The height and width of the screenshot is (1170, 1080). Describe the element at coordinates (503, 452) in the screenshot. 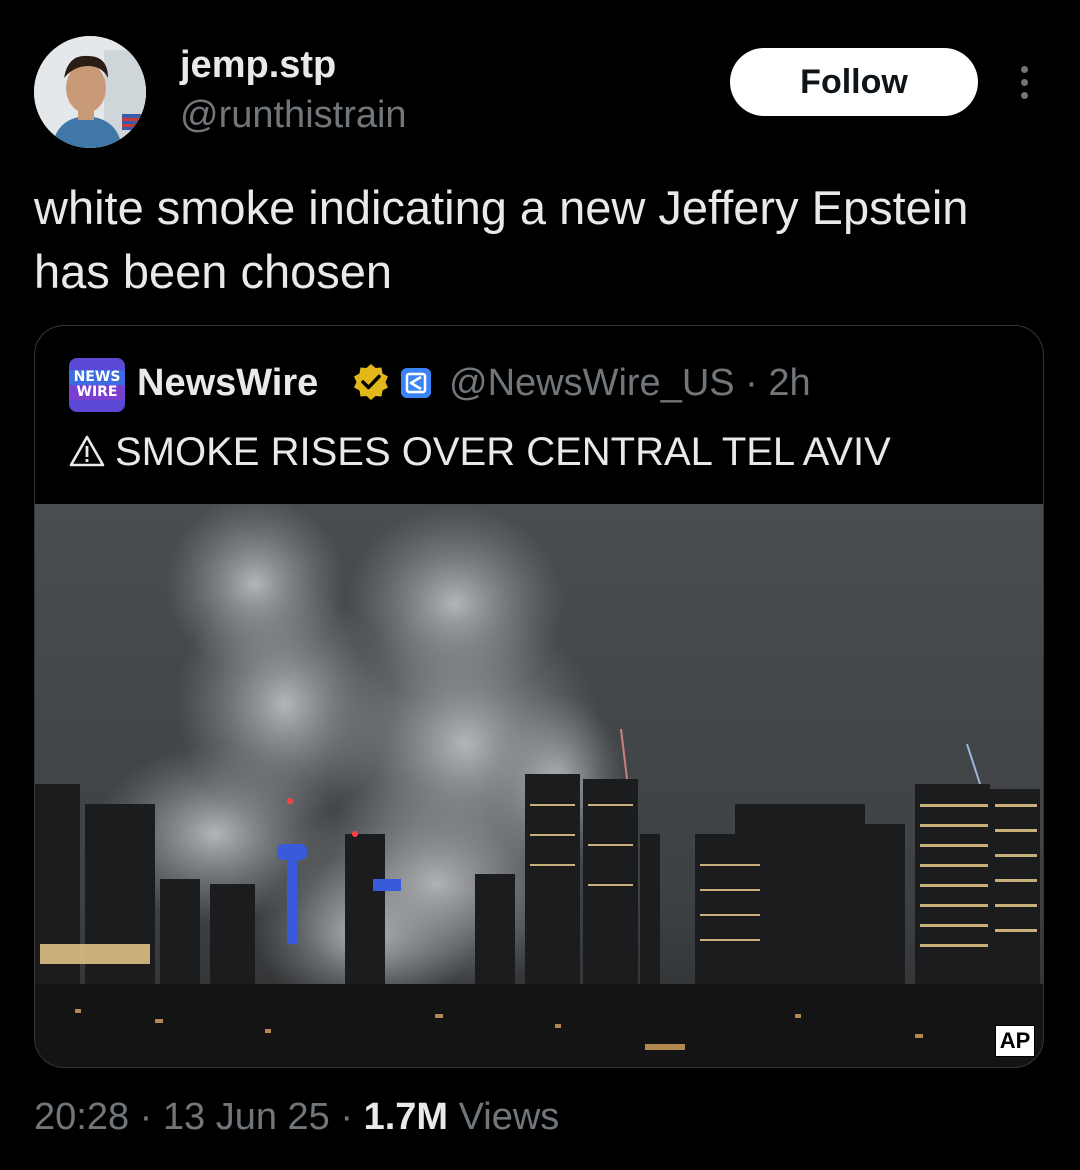

I see `quoted-text-label: SMOKE RISES OVER CENTRAL TEL AVIV` at that location.